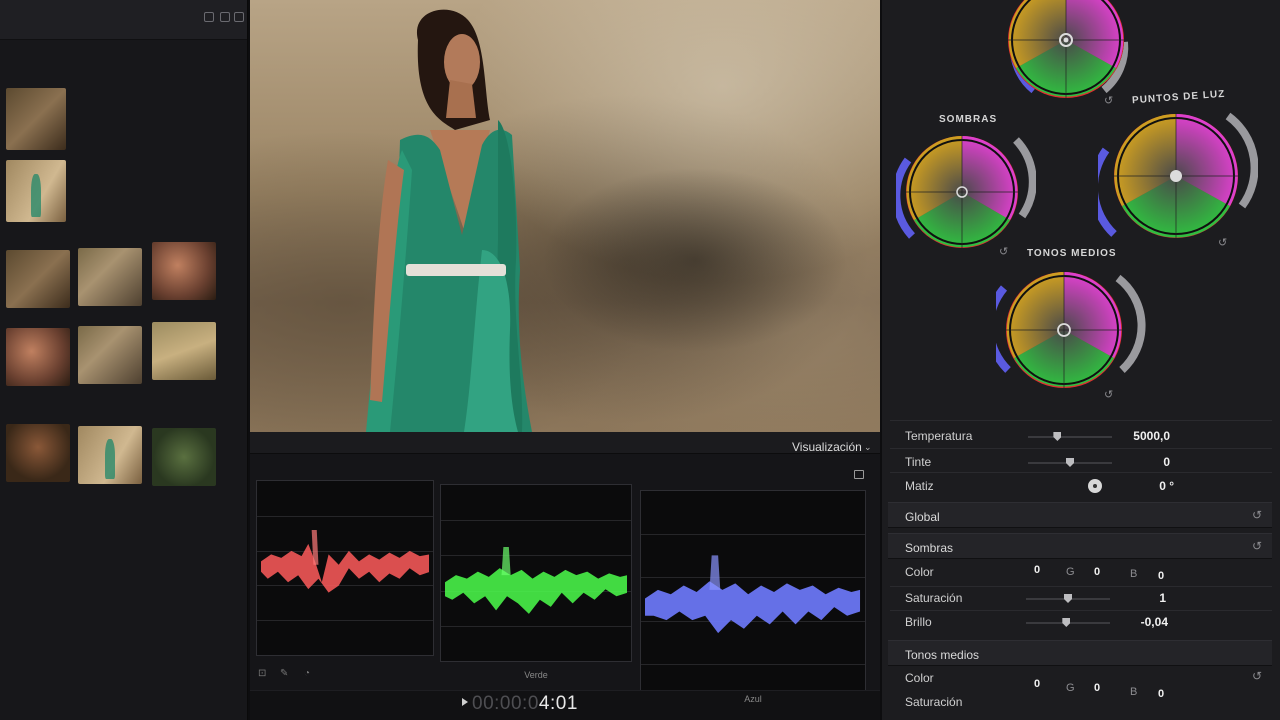  What do you see at coordinates (565, 443) in the screenshot?
I see `scopes-header: Visualización ⌄` at bounding box center [565, 443].